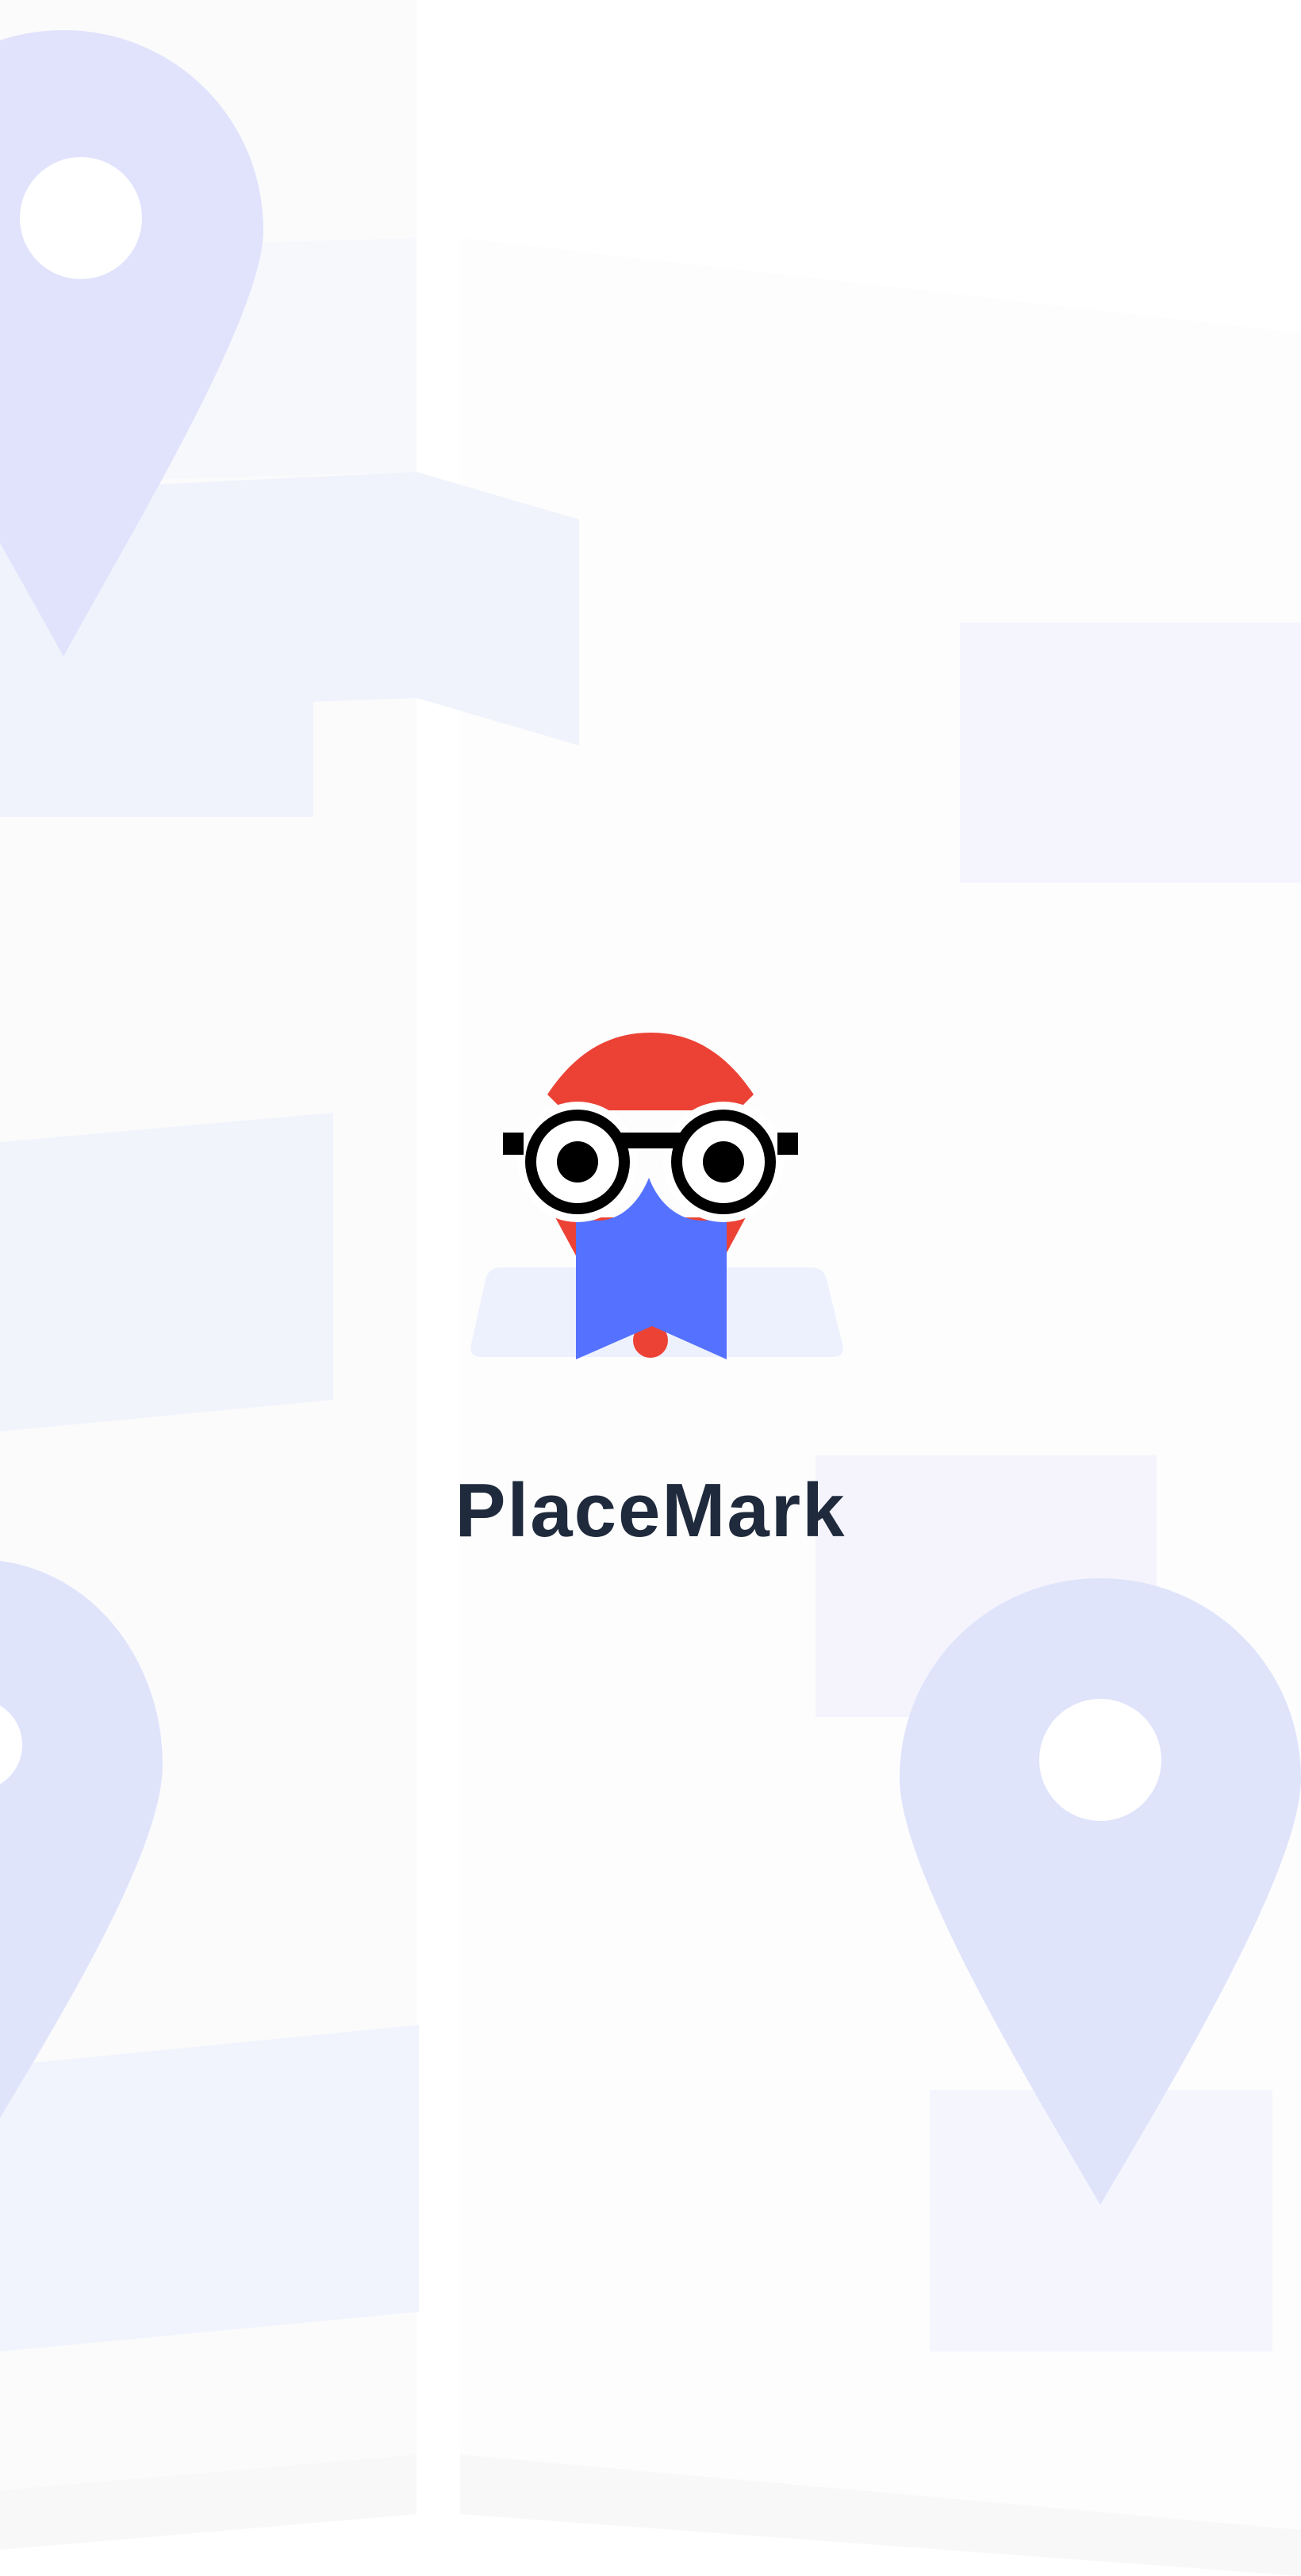  What do you see at coordinates (650, 1071) in the screenshot?
I see `owl-head` at bounding box center [650, 1071].